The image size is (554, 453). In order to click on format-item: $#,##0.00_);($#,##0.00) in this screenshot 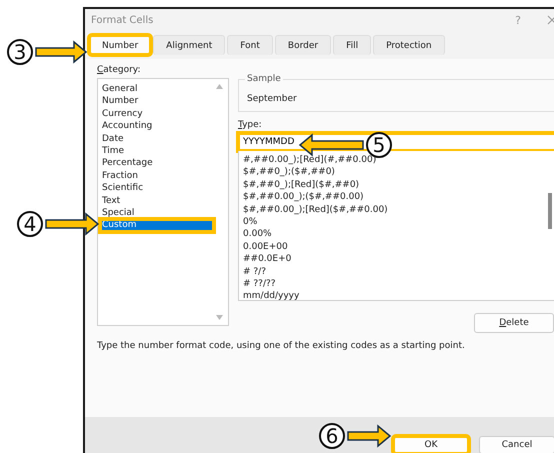, I will do `click(303, 197)`.